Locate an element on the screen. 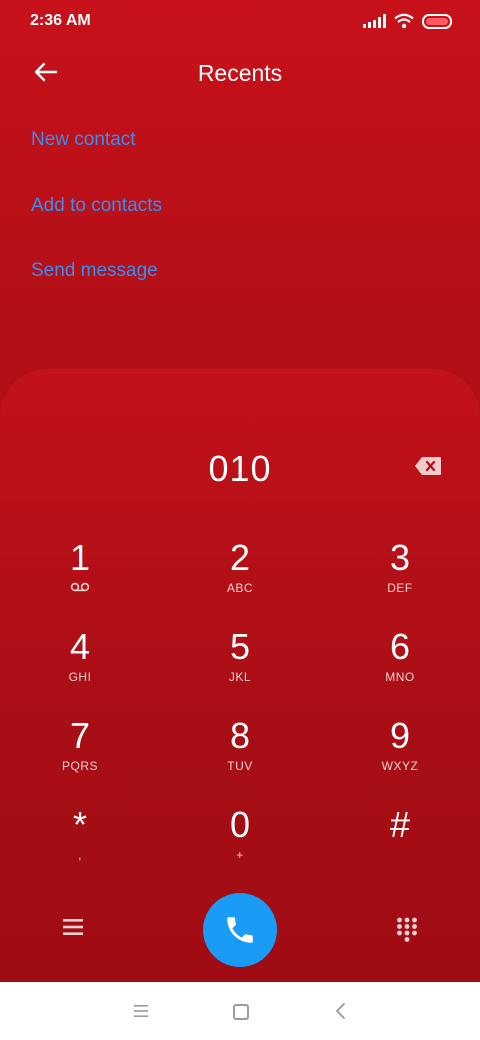 The image size is (480, 1040). dial-key-digit: # is located at coordinates (400, 824).